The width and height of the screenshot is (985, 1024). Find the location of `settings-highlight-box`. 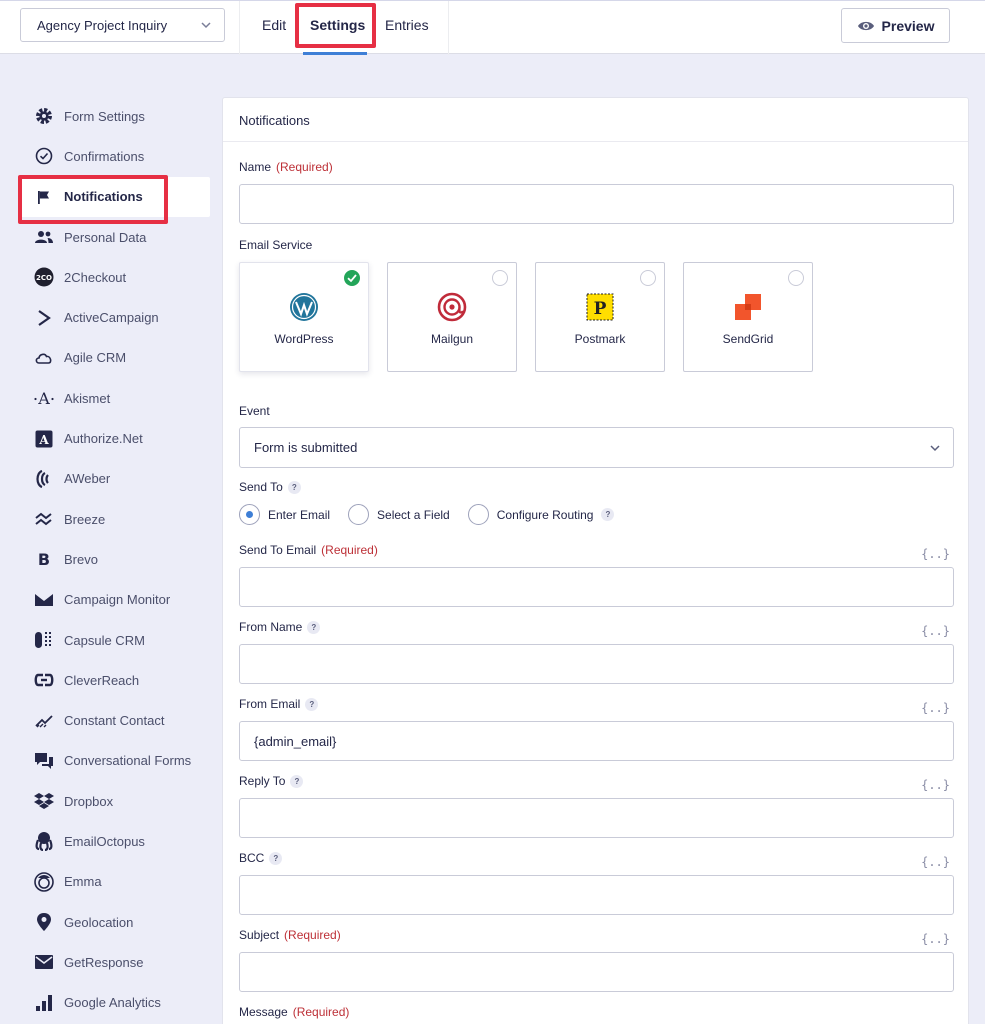

settings-highlight-box is located at coordinates (335, 25).